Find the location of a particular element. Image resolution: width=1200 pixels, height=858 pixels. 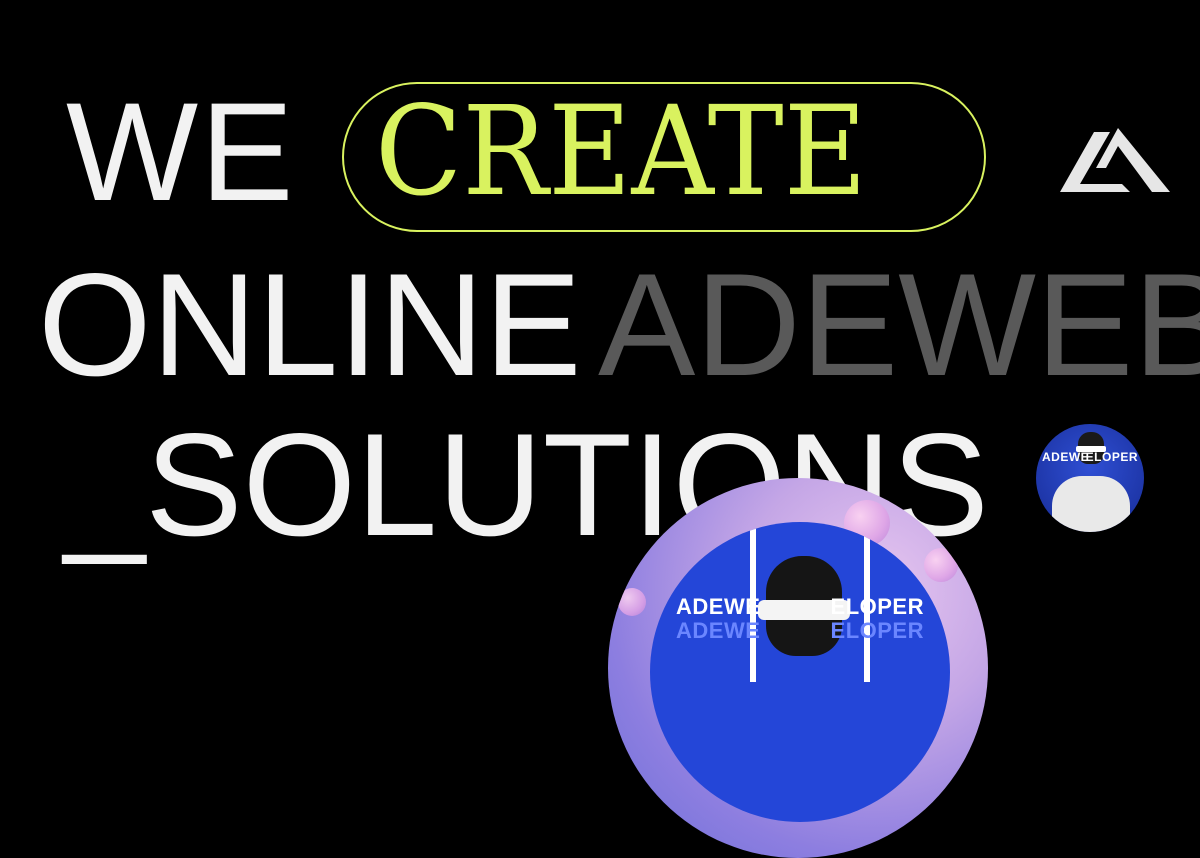

profile-badge-large: ADEWE ELOPER ADEWE ELOPER is located at coordinates (798, 668).